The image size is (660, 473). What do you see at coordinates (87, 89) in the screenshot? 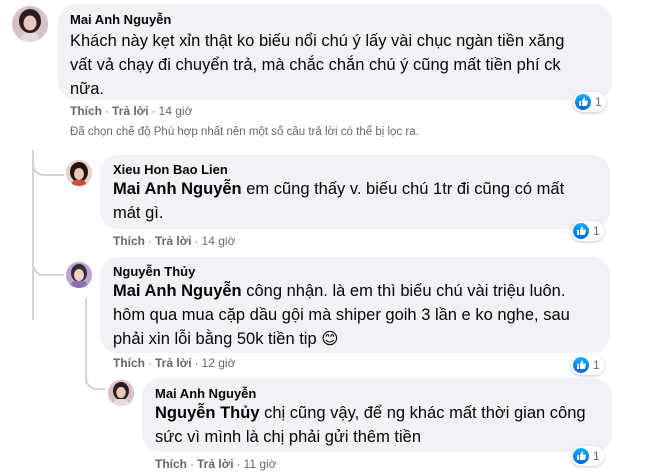
I see `comment-line: nữa.` at bounding box center [87, 89].